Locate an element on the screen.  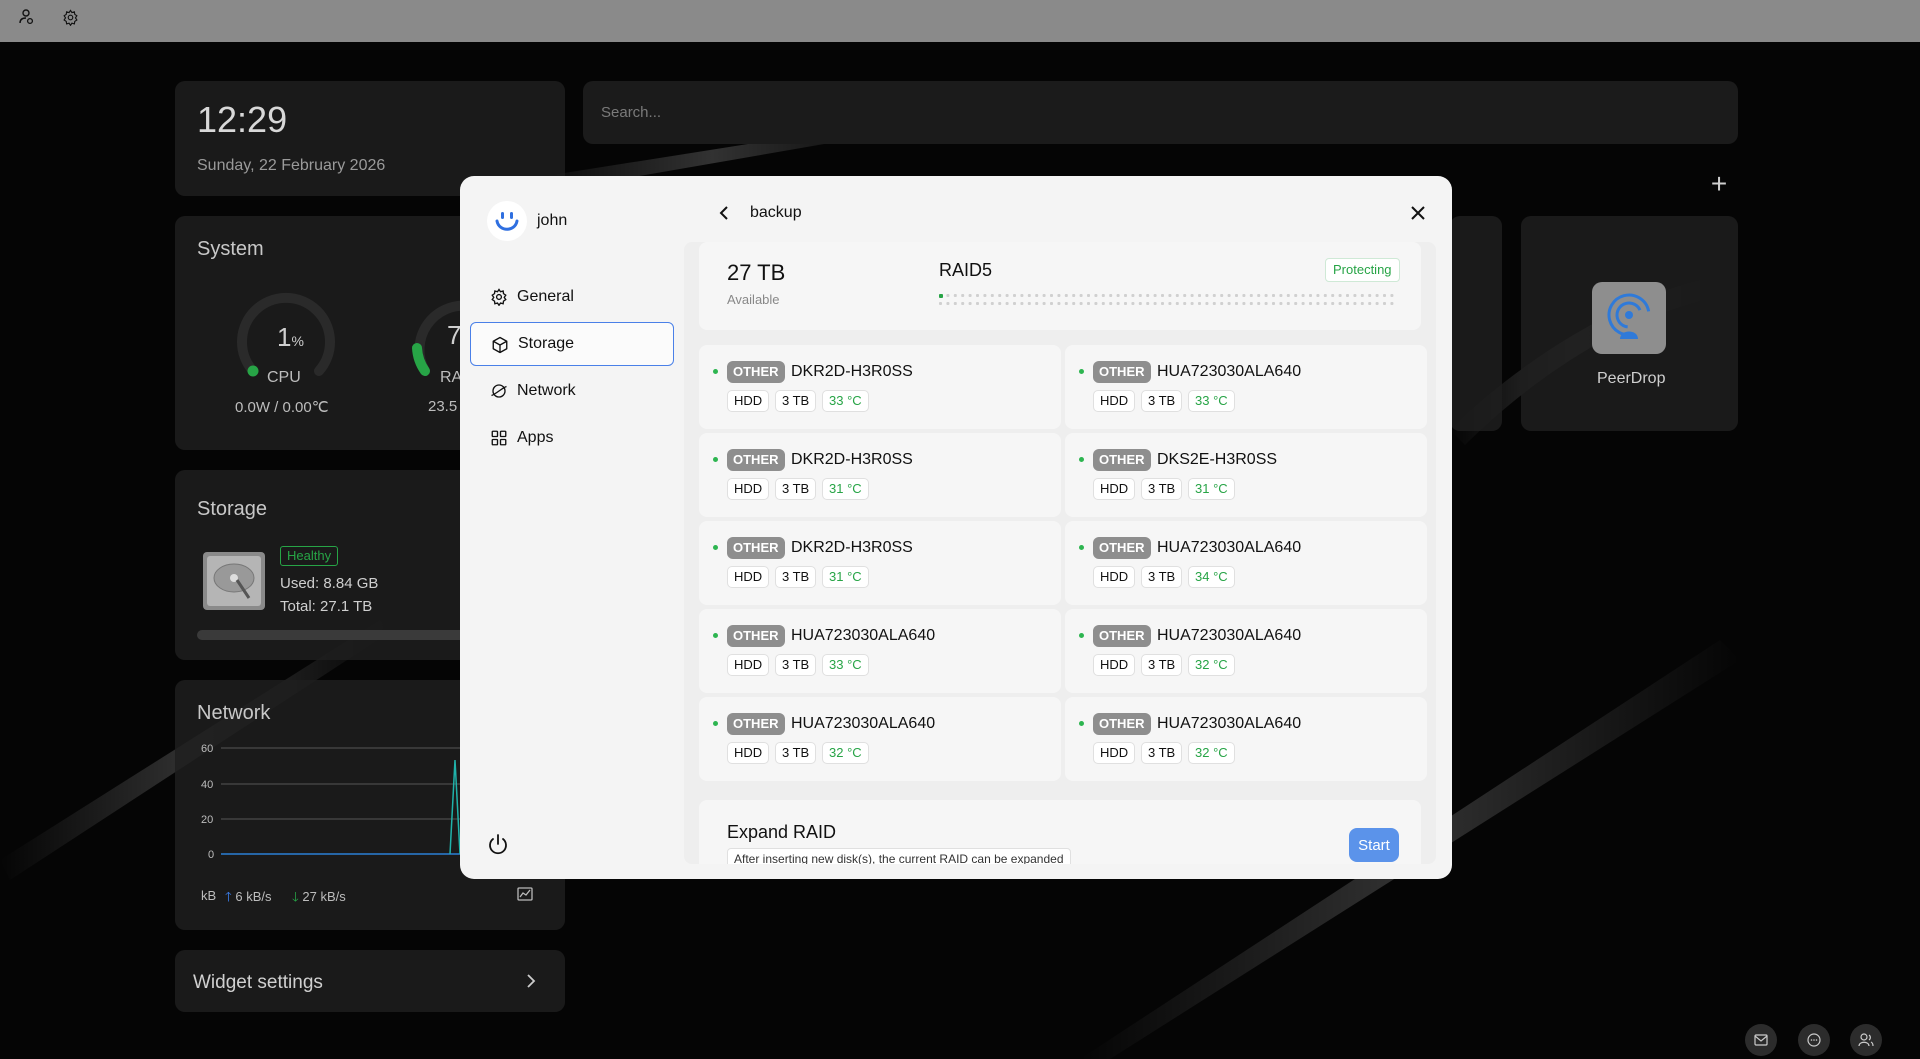
clock-time: 12:29 is located at coordinates (242, 119).